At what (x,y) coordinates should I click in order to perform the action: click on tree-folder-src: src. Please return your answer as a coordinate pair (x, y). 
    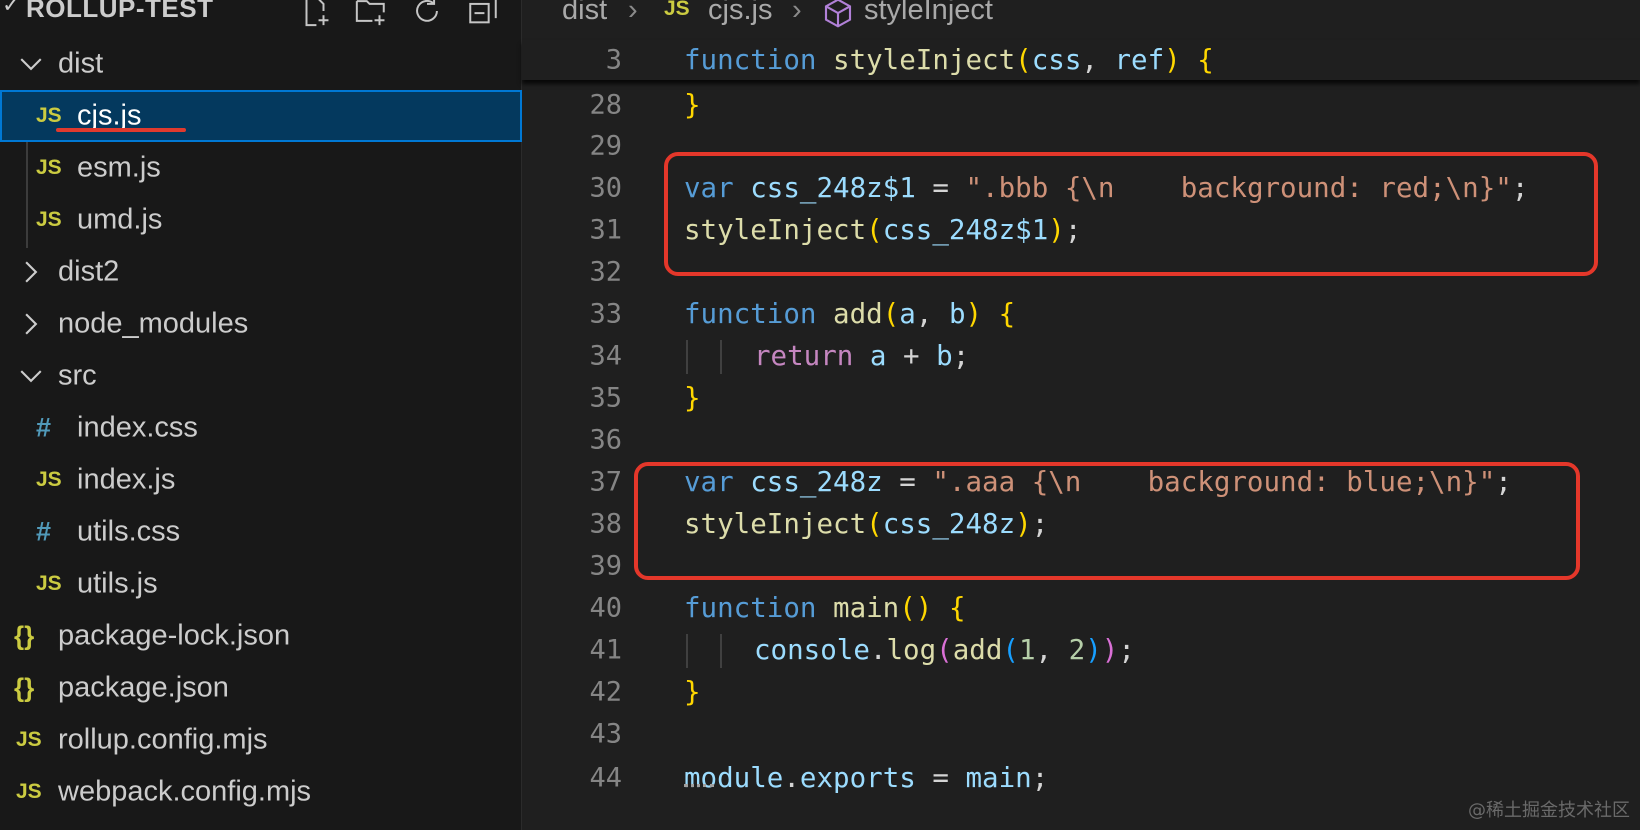
    Looking at the image, I should click on (261, 376).